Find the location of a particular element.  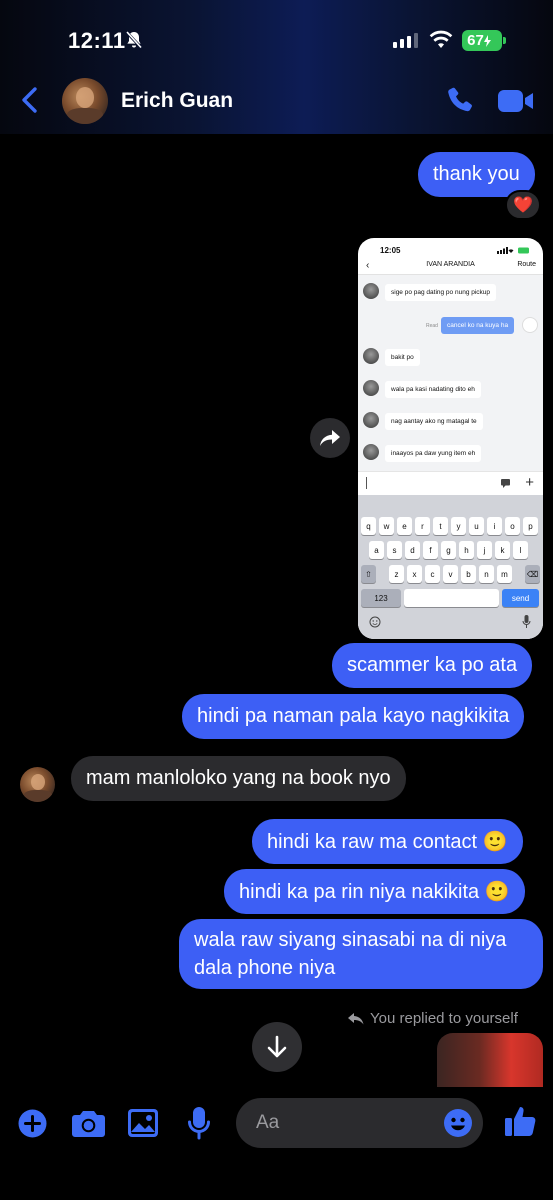

keyboard-key: l is located at coordinates (520, 550).